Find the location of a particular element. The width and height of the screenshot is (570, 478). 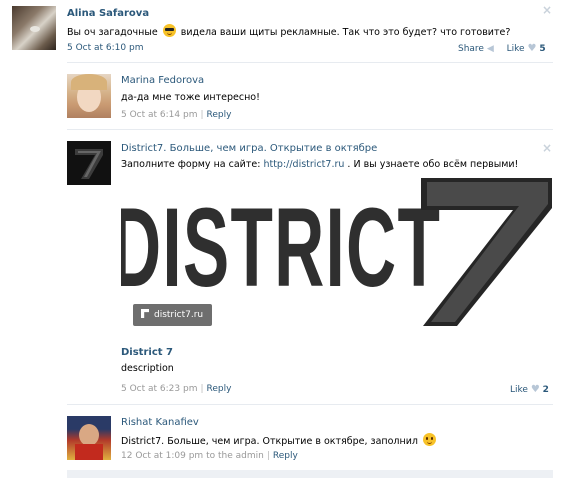

like-count: 5 is located at coordinates (542, 49).